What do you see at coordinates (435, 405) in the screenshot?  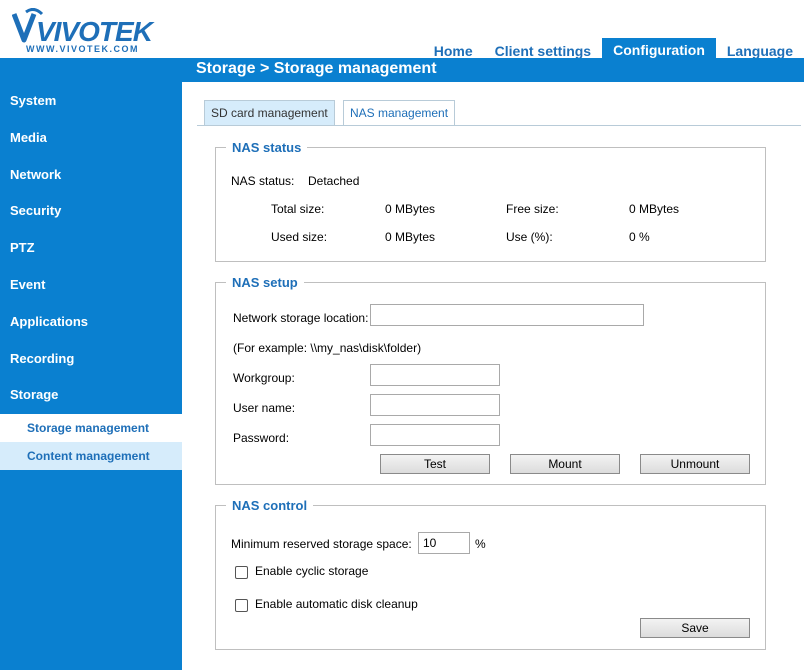 I see `username-input` at bounding box center [435, 405].